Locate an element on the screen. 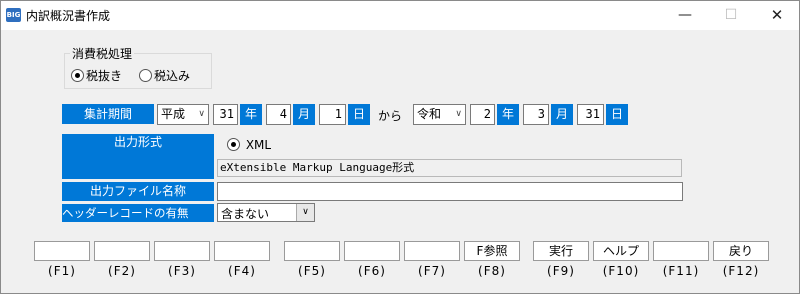  xml-option: XML is located at coordinates (249, 145).